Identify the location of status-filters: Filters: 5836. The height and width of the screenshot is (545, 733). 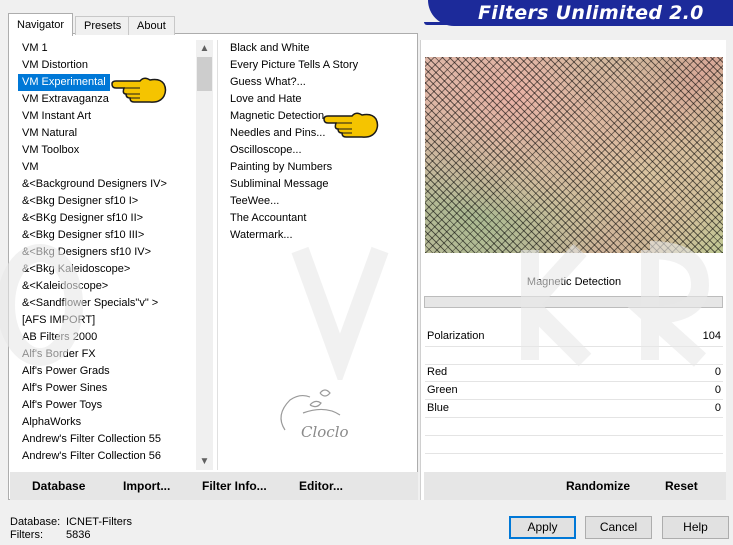
(50, 535).